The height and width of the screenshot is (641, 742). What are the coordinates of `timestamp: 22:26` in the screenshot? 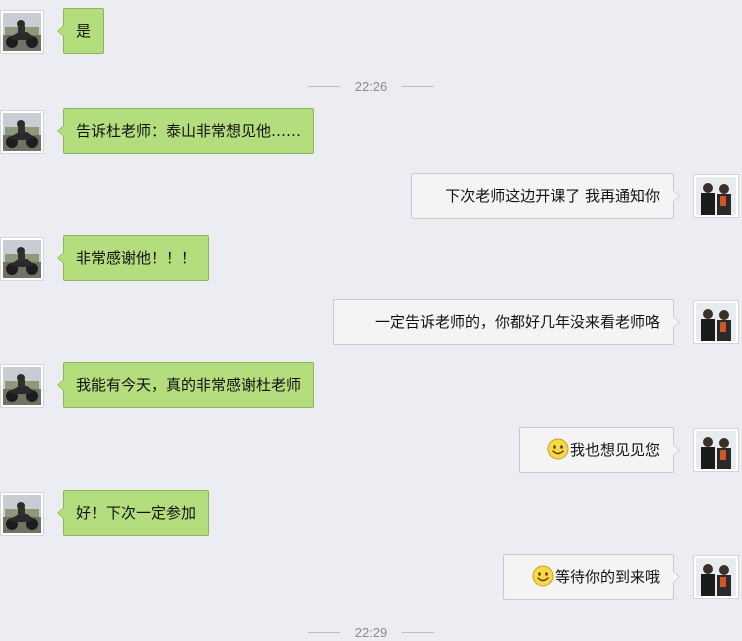 It's located at (371, 86).